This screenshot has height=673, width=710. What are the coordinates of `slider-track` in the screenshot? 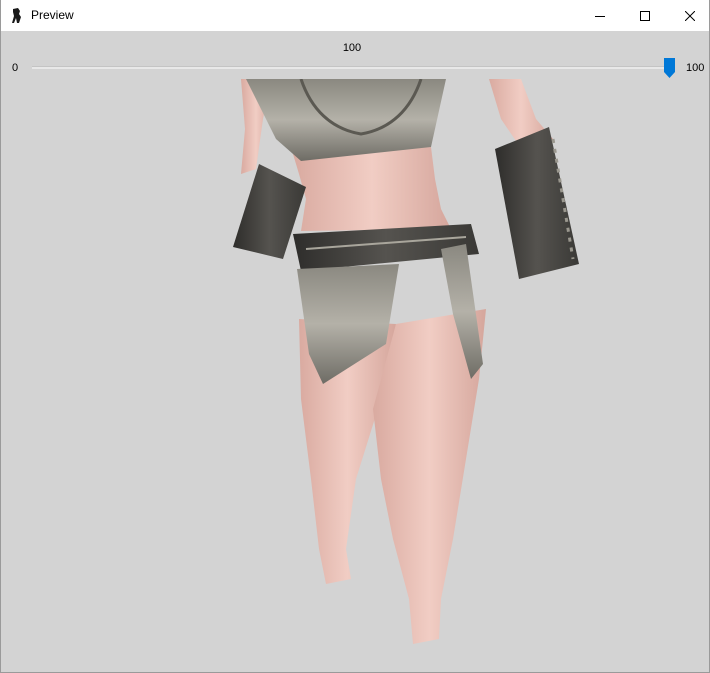 It's located at (353, 67).